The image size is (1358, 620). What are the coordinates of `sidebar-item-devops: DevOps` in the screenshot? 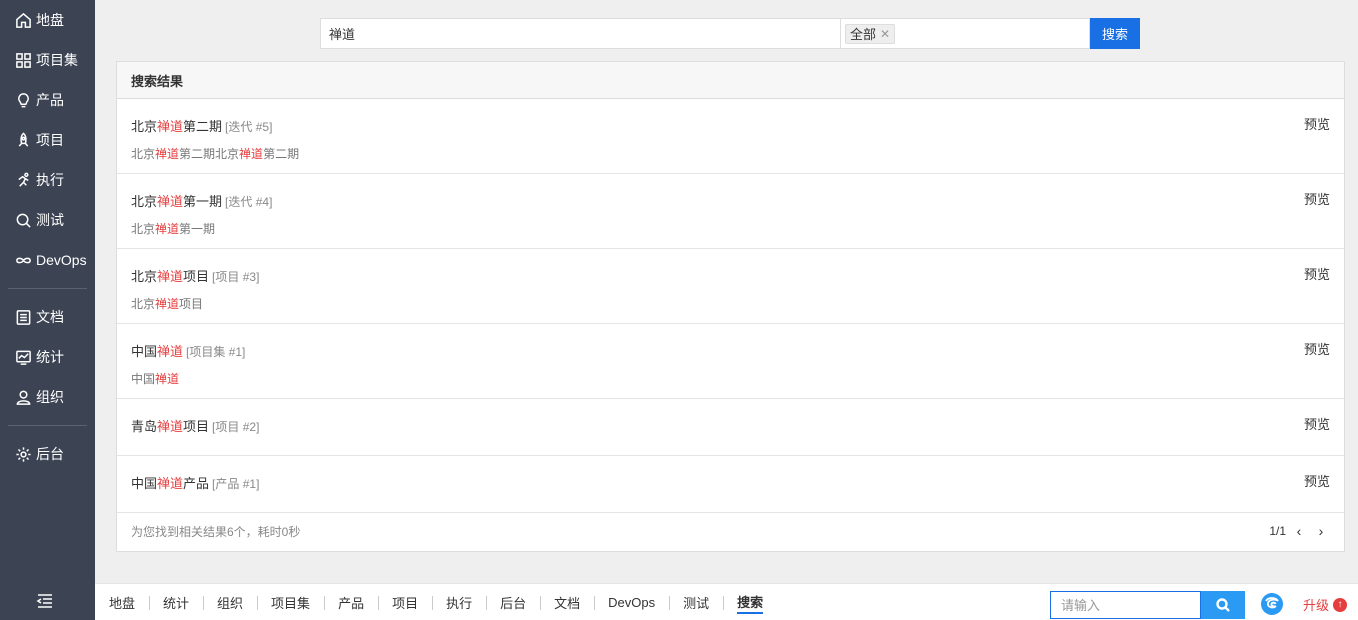 It's located at (47, 260).